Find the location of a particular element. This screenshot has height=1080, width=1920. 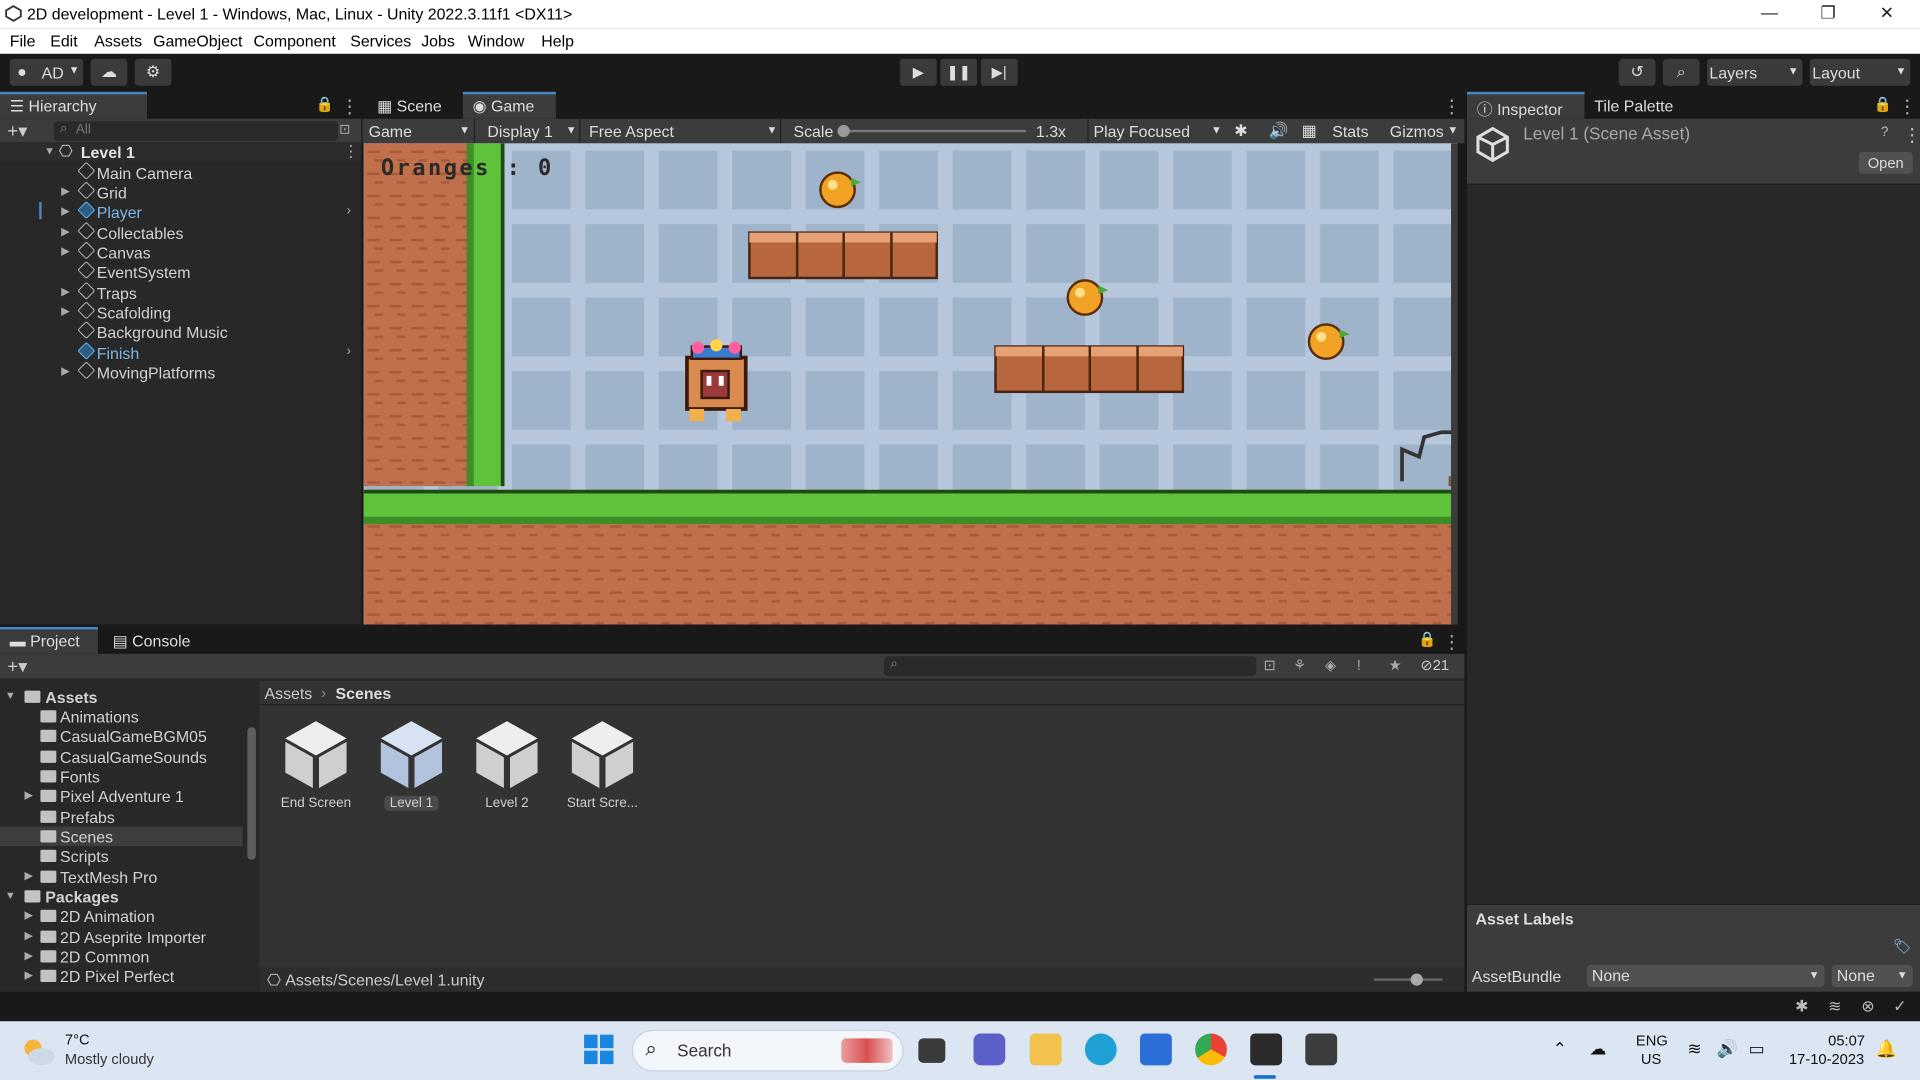

variant-dropdown: None ▼ is located at coordinates (1872, 975).